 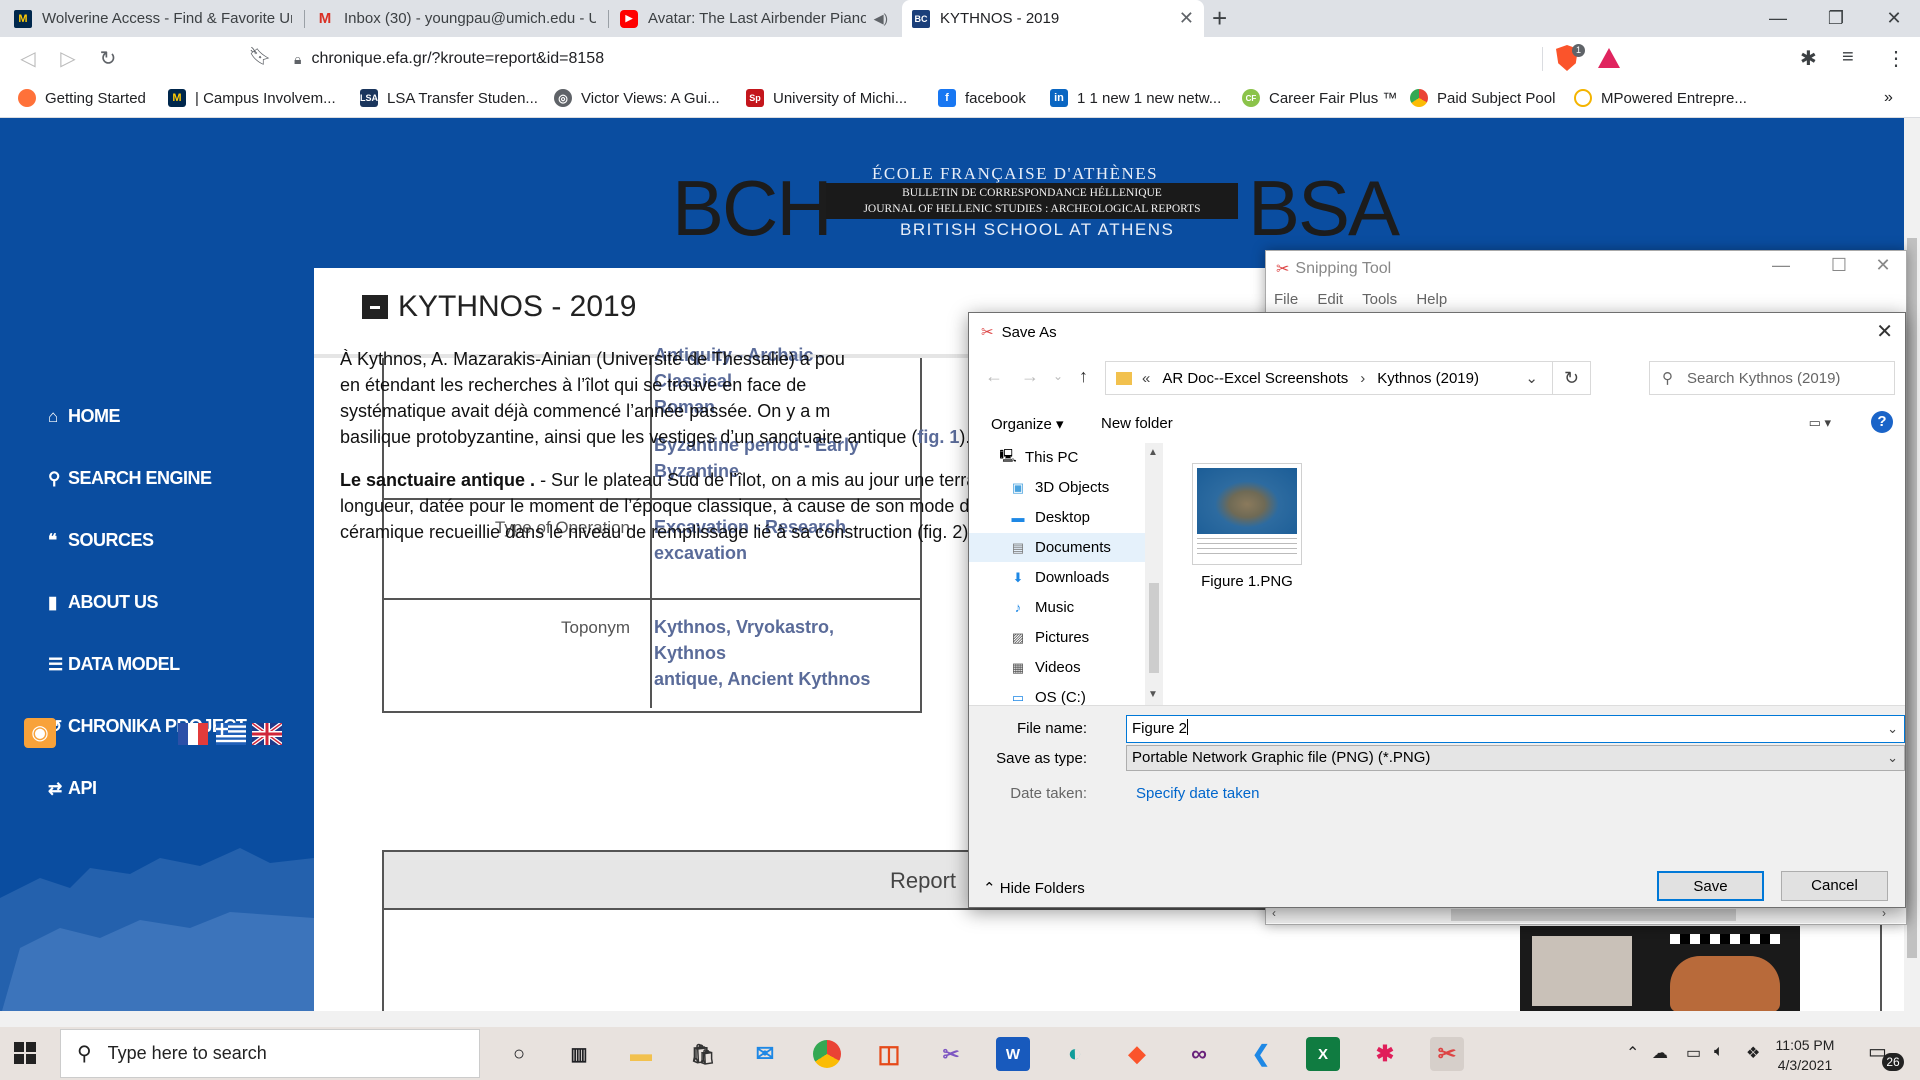 What do you see at coordinates (260, 56) in the screenshot?
I see `bookmark-page-icon: 🔖︎` at bounding box center [260, 56].